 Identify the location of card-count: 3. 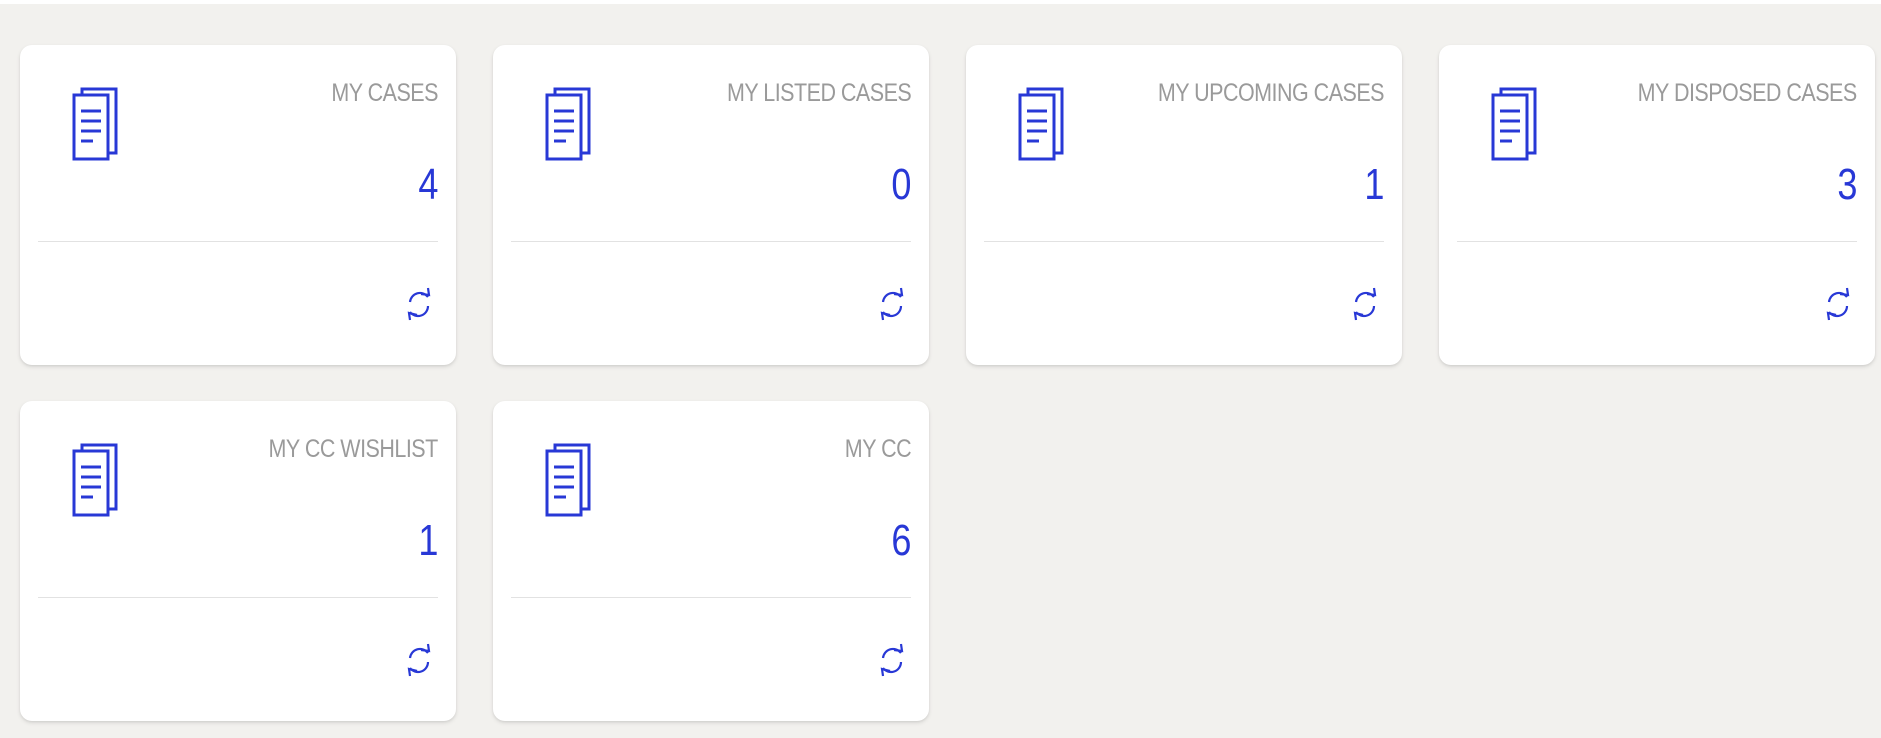
(1846, 184).